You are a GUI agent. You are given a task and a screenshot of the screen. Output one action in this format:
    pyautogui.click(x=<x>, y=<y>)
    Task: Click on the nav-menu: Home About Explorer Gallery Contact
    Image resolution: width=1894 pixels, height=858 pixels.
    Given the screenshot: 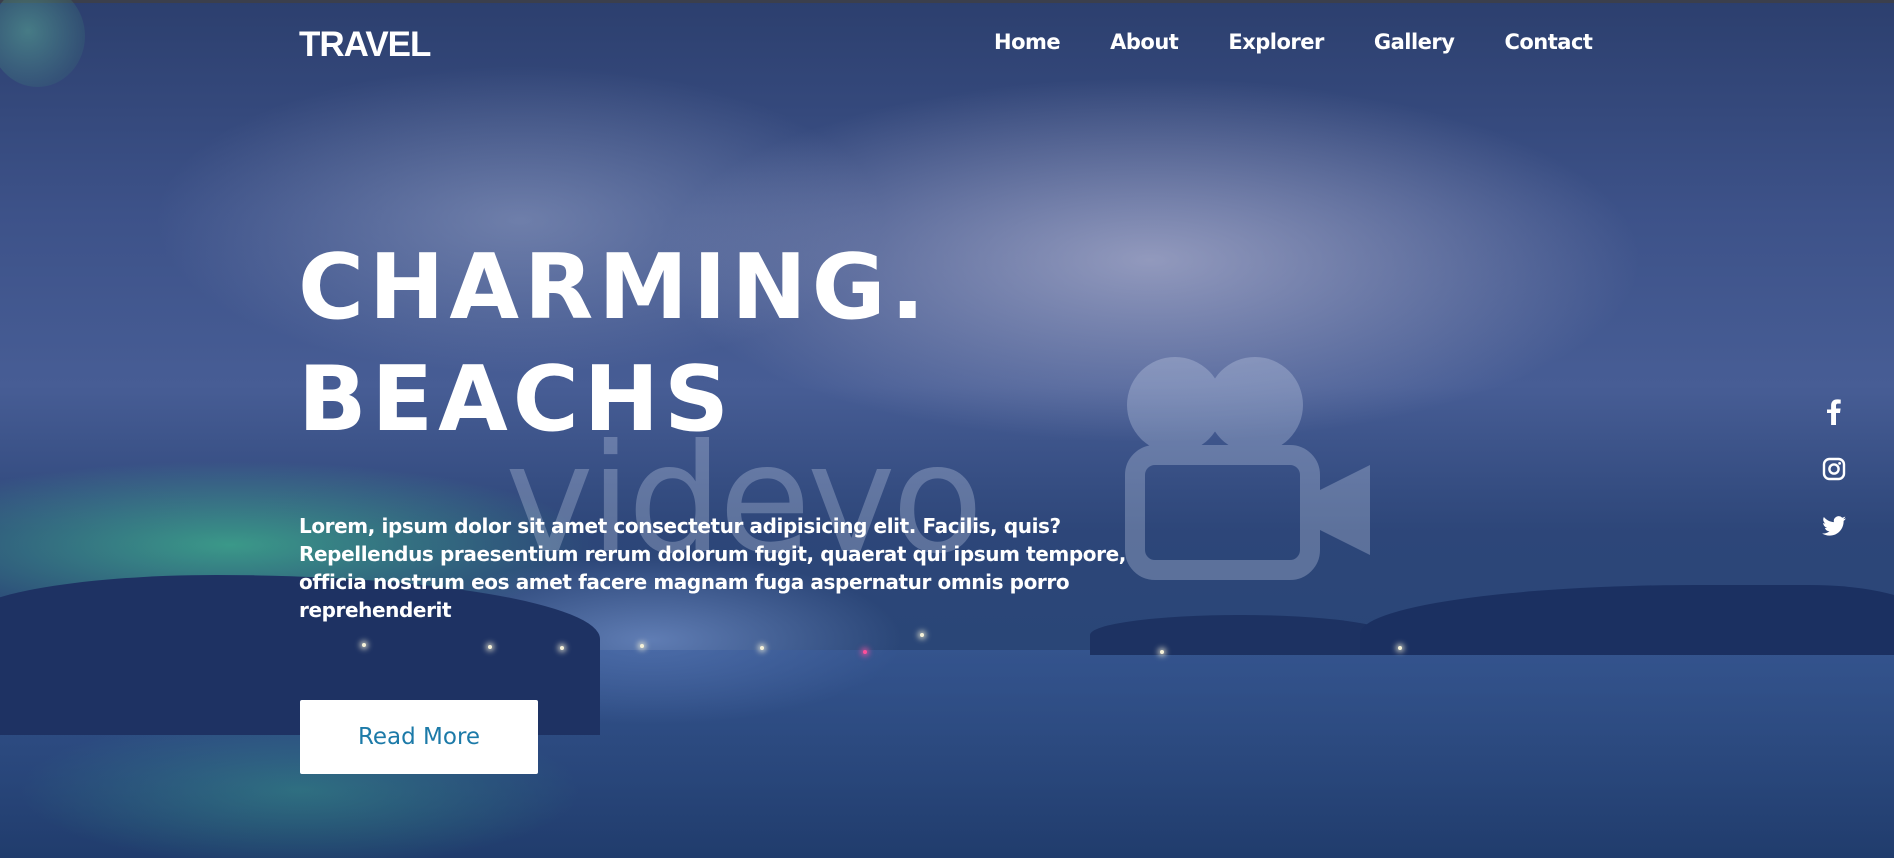 What is the action you would take?
    pyautogui.click(x=1293, y=42)
    